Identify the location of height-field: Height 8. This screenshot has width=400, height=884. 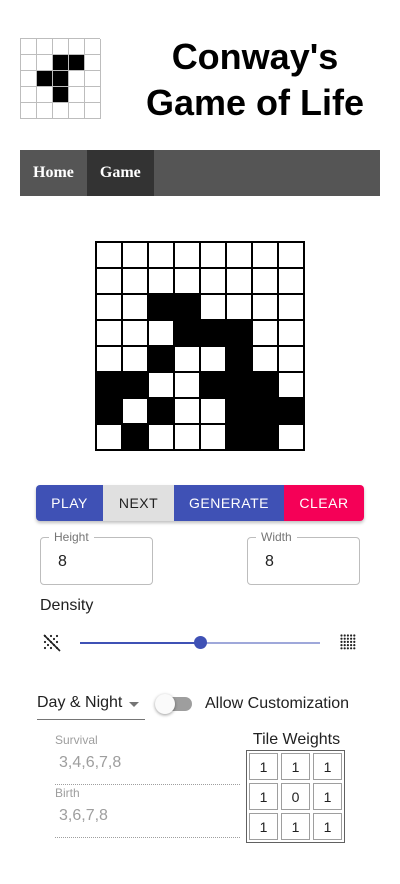
(96, 557).